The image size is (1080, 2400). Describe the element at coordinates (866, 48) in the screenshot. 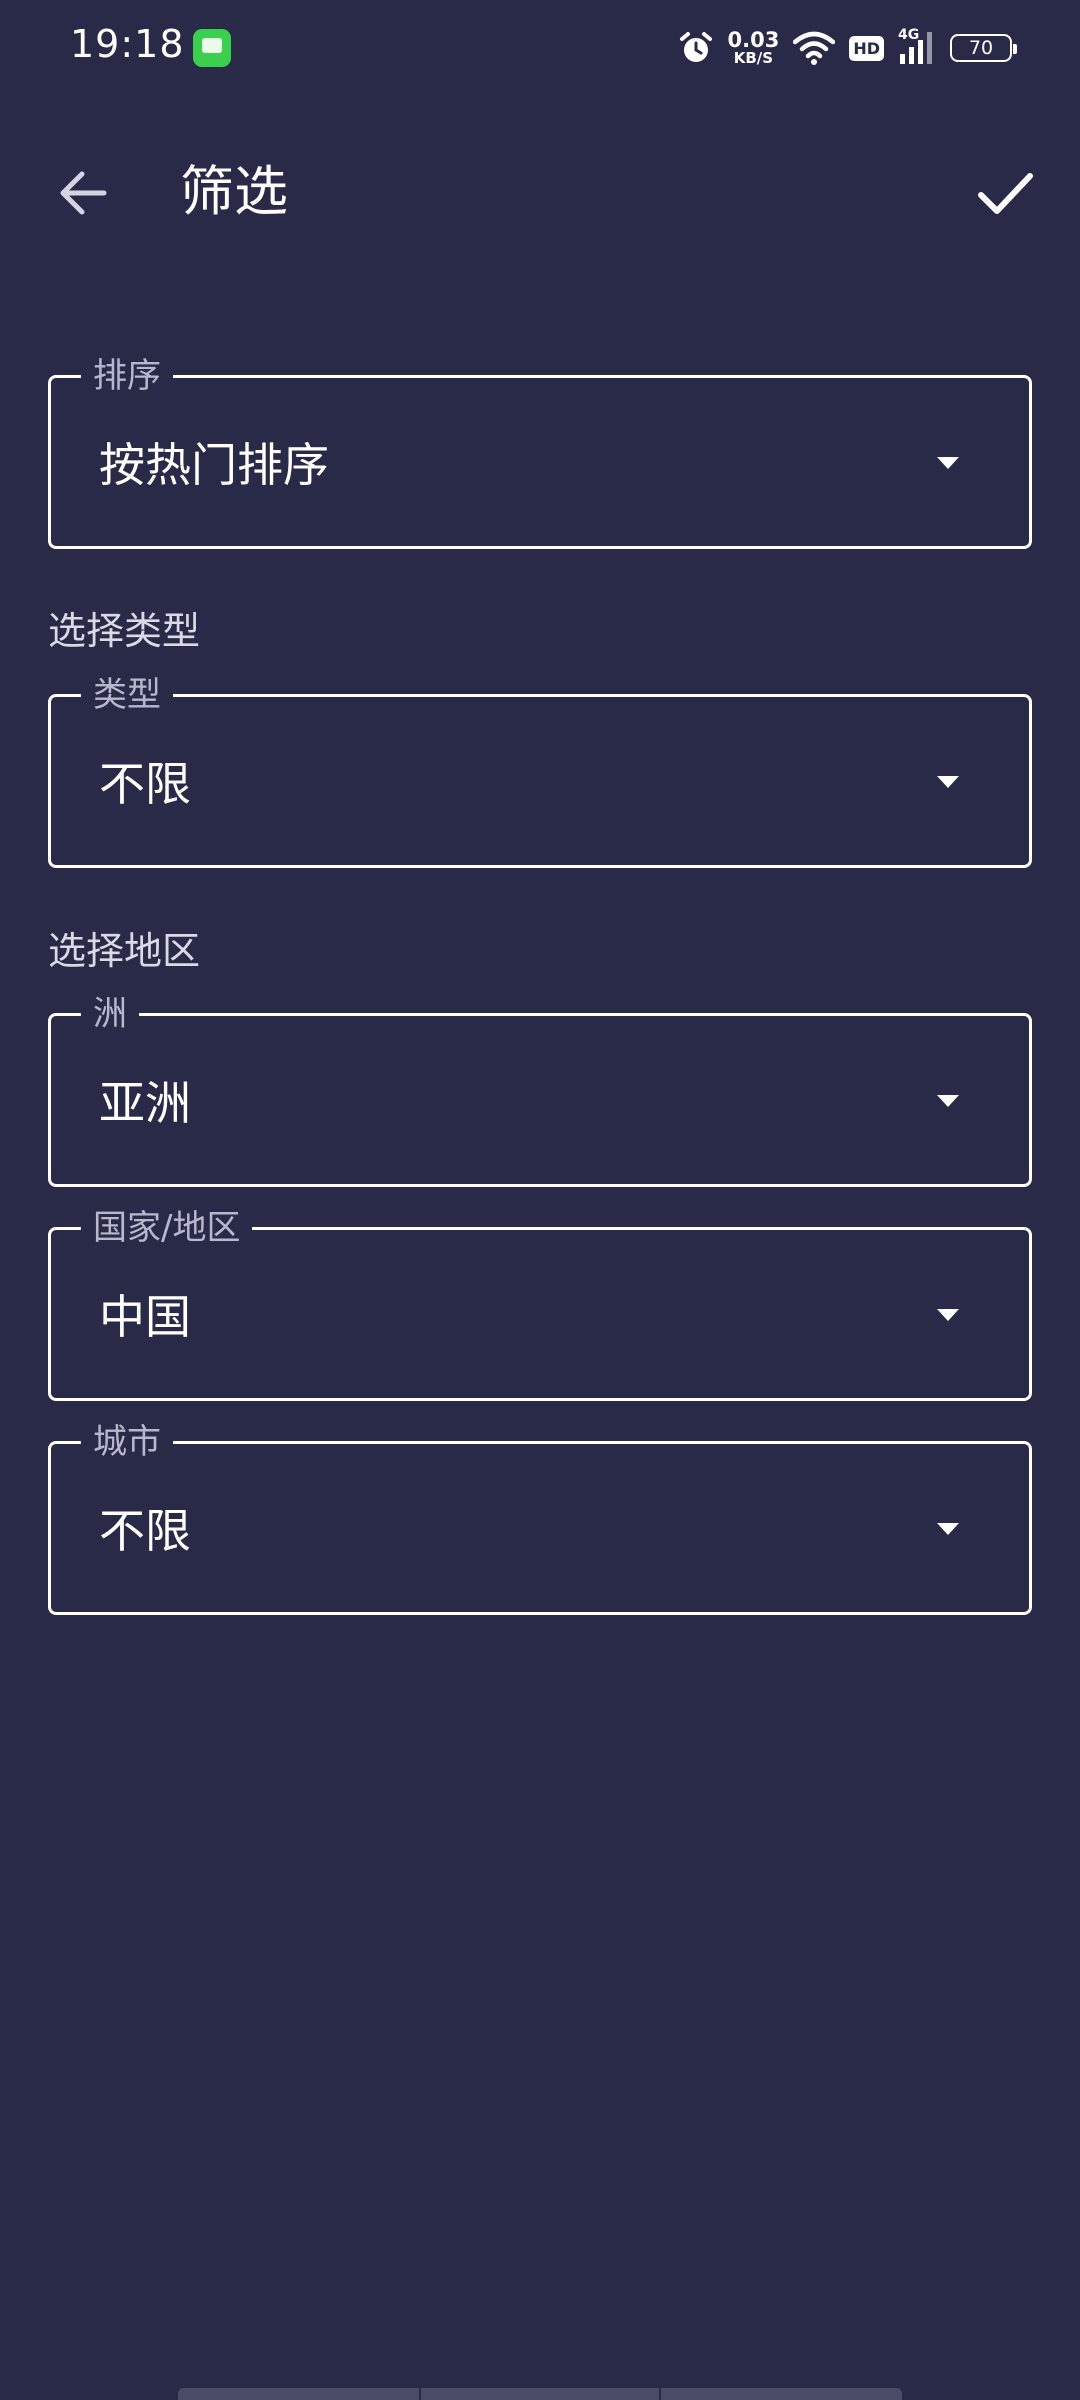

I see `hd-badge: HD` at that location.